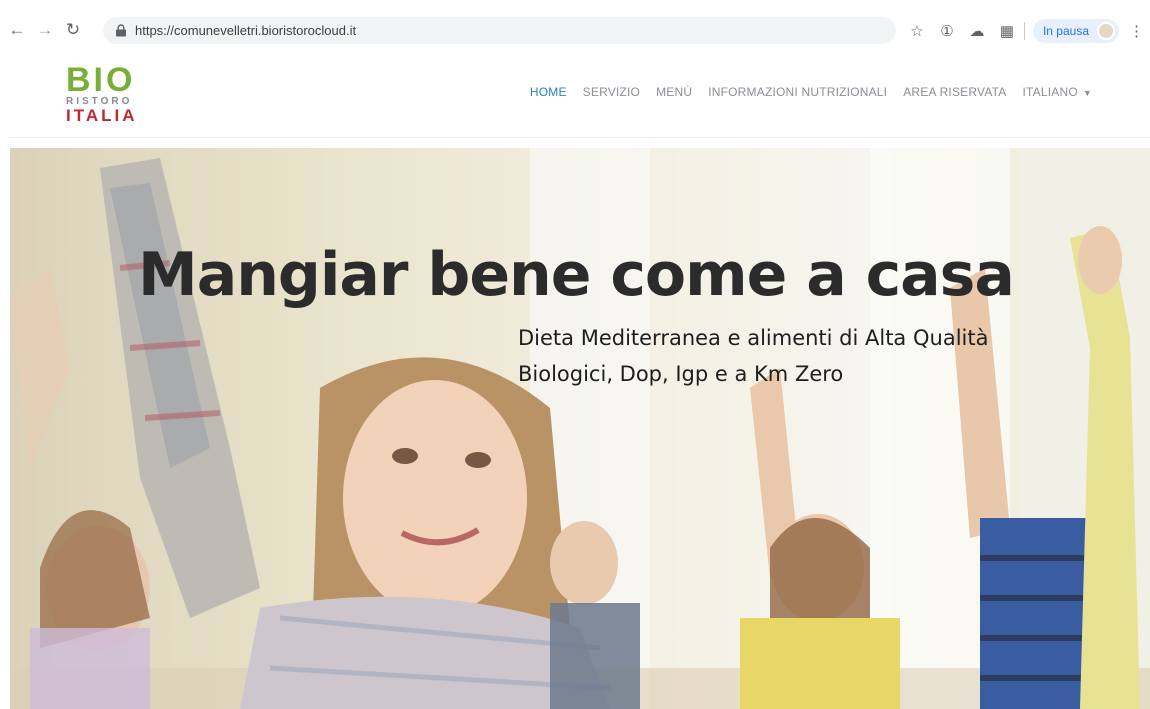  Describe the element at coordinates (1136, 31) in the screenshot. I see `kebab-menu-icon: ⋮` at that location.